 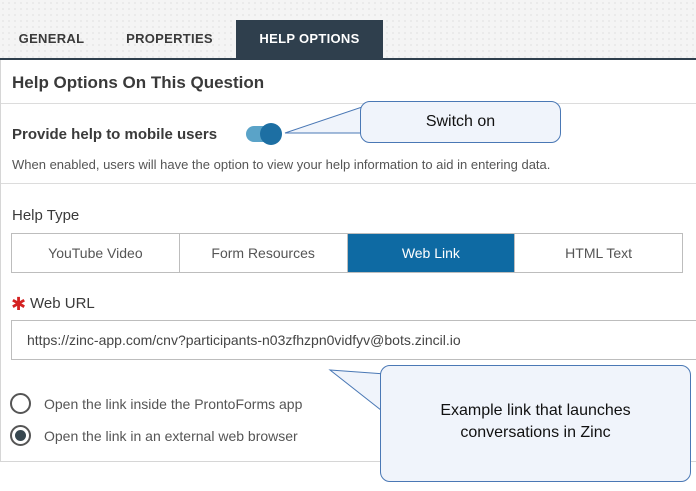 What do you see at coordinates (535, 410) in the screenshot?
I see `example-callout-line1: Example link that launches` at bounding box center [535, 410].